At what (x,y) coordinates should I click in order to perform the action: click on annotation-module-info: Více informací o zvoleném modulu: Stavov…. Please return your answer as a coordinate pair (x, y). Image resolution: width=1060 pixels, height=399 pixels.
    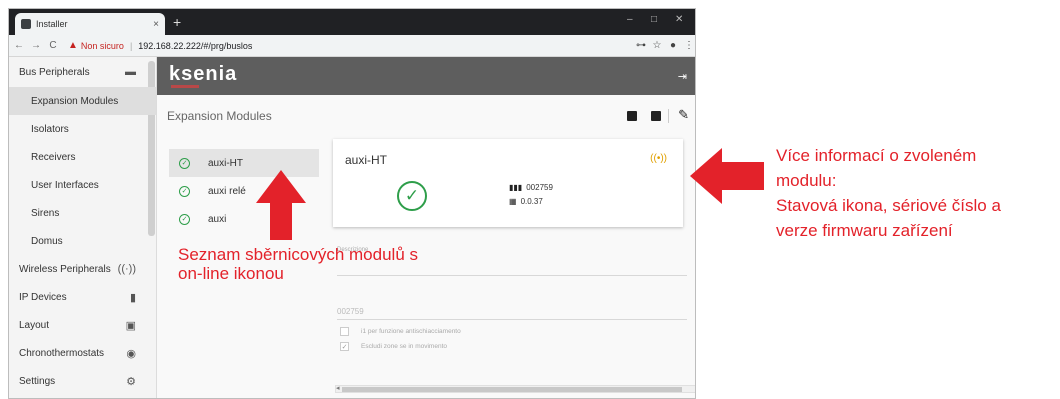
    Looking at the image, I should click on (917, 193).